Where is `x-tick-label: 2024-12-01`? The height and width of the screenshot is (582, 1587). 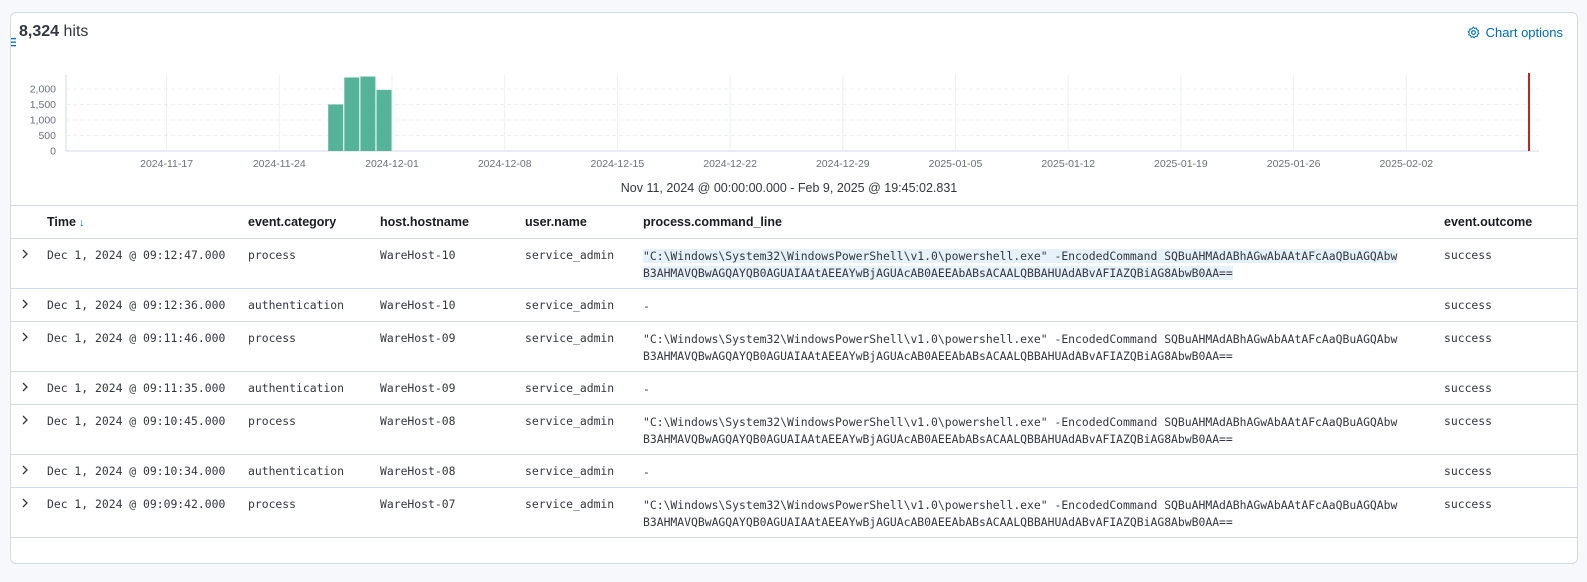 x-tick-label: 2024-12-01 is located at coordinates (392, 164).